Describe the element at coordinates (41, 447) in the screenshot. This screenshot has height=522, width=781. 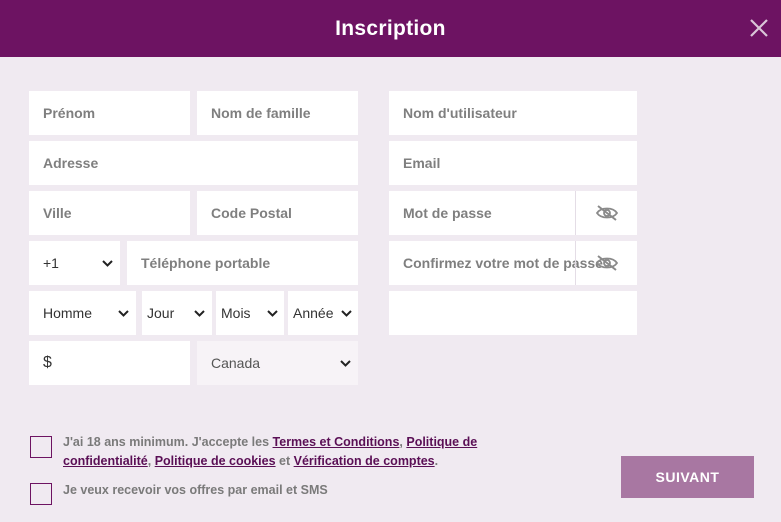
I see `terms-checkbox` at that location.